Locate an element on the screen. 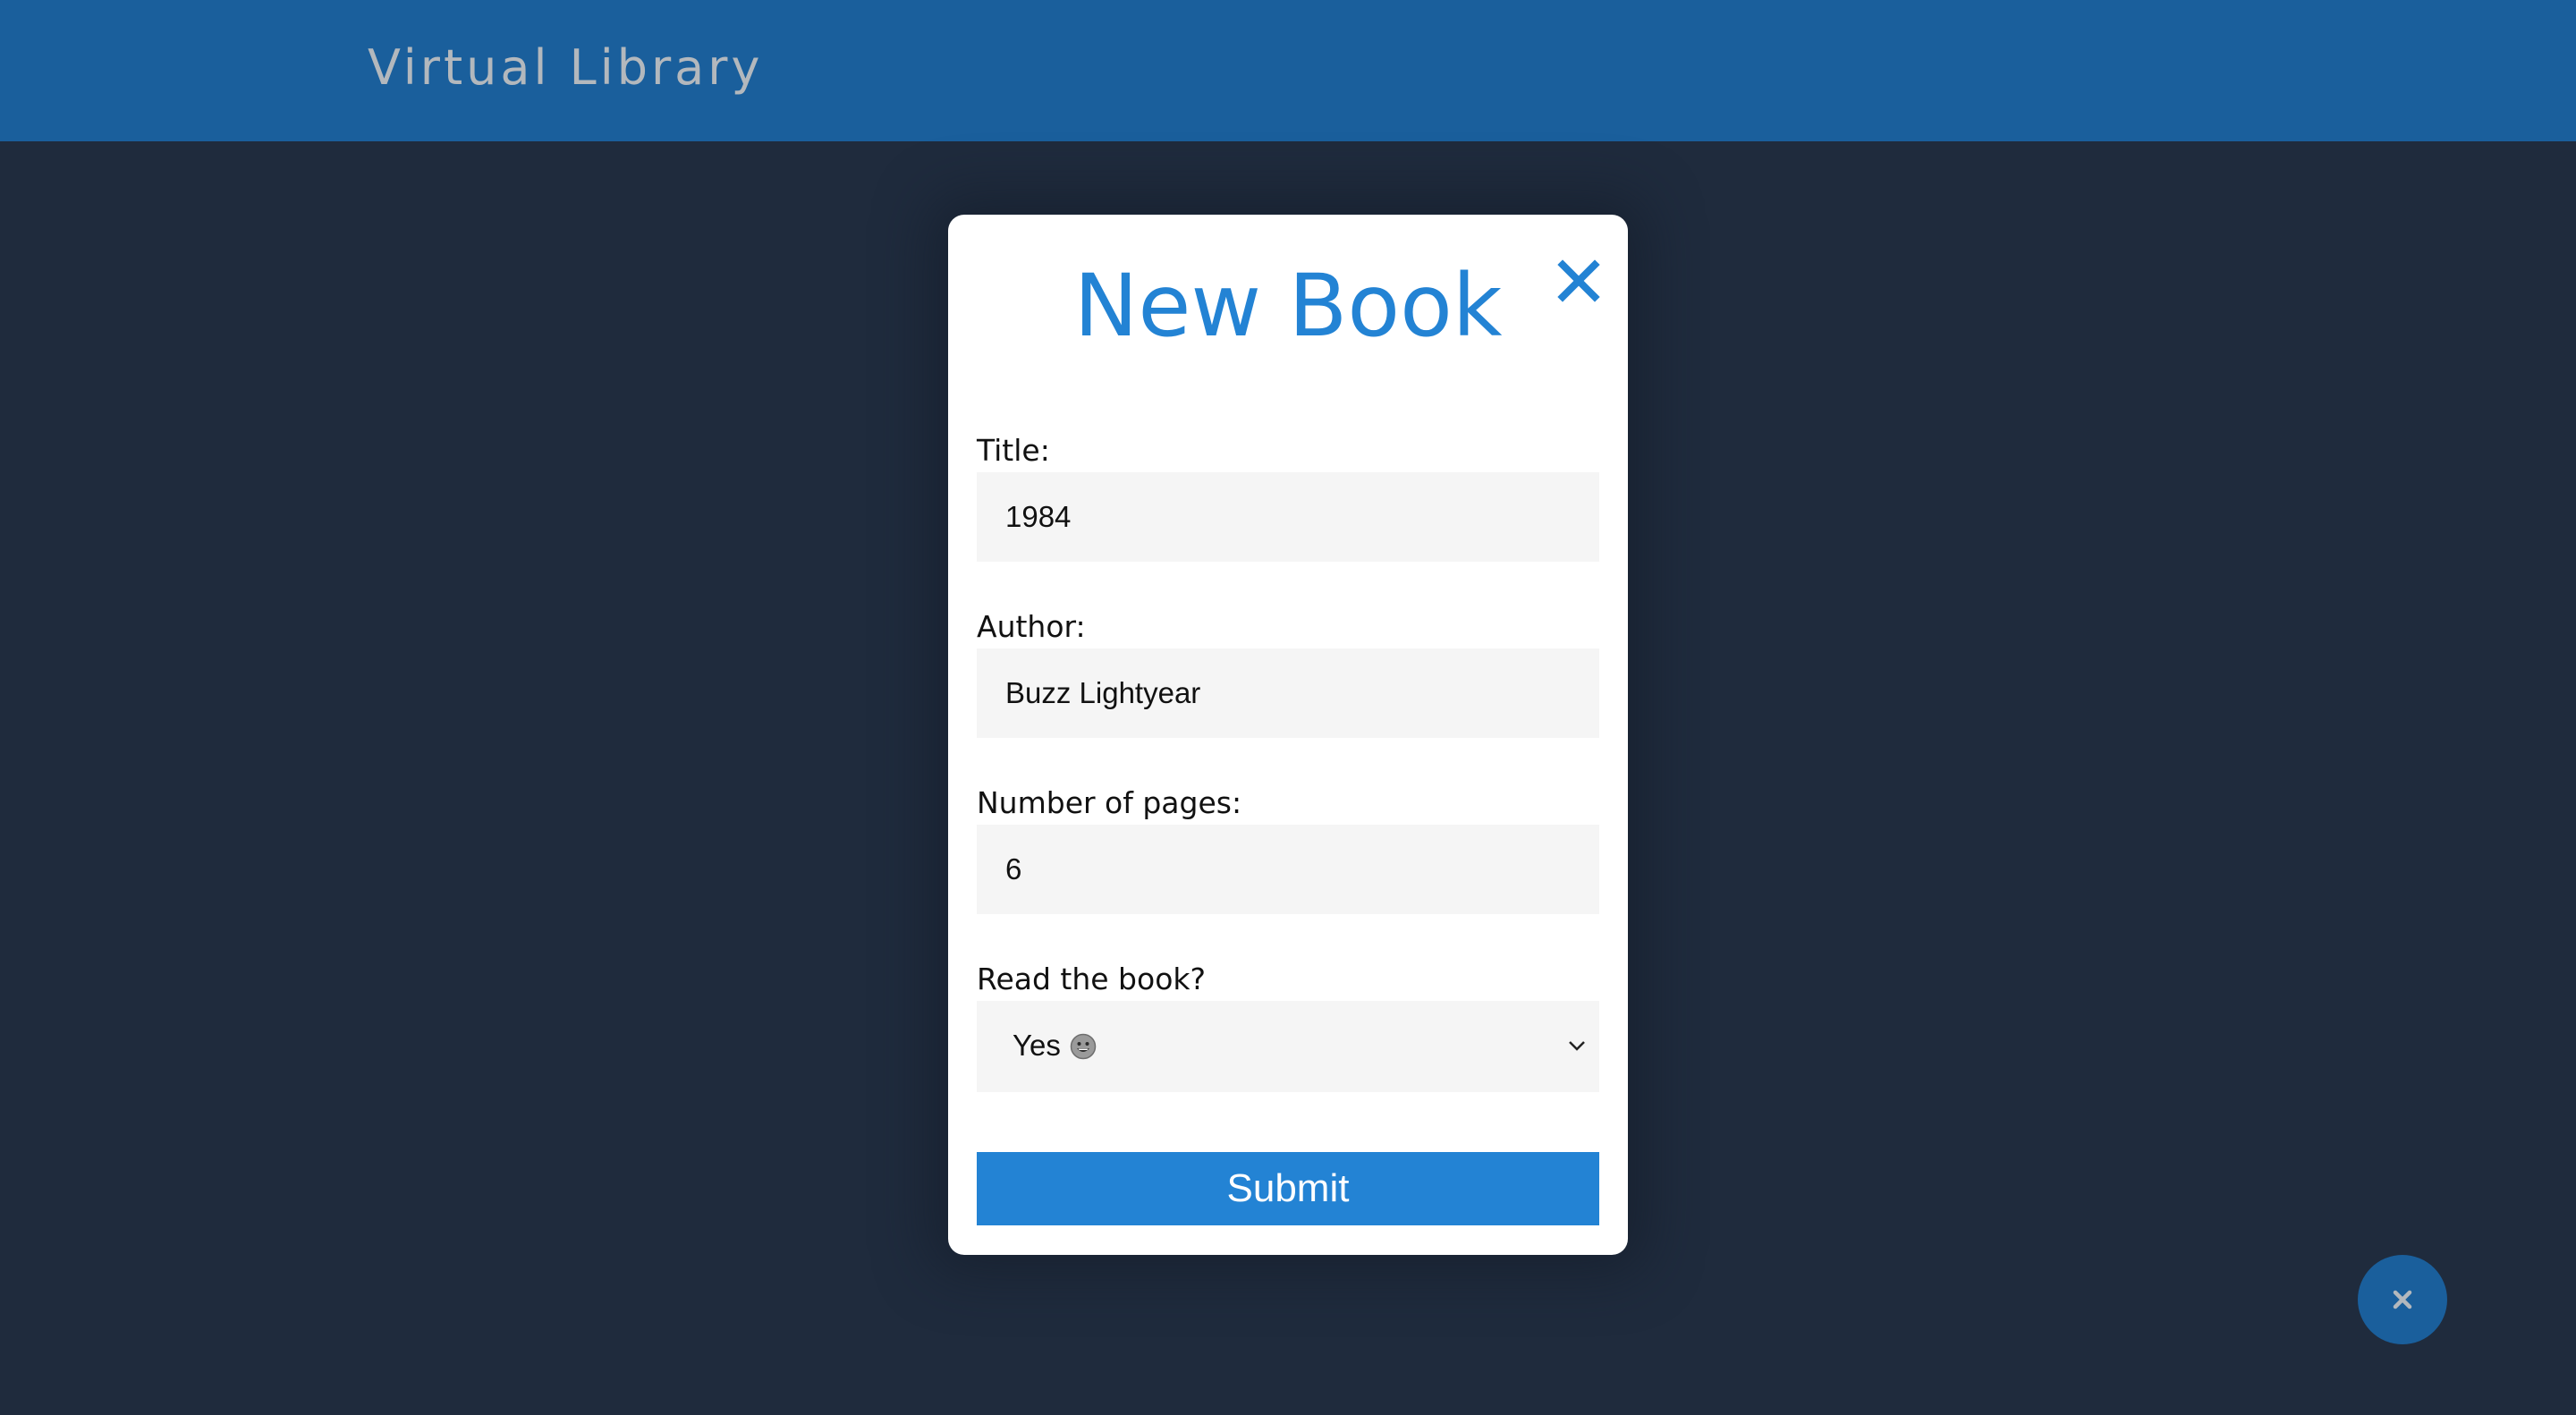 Image resolution: width=2576 pixels, height=1415 pixels. read-select-value: Yes is located at coordinates (1037, 1046).